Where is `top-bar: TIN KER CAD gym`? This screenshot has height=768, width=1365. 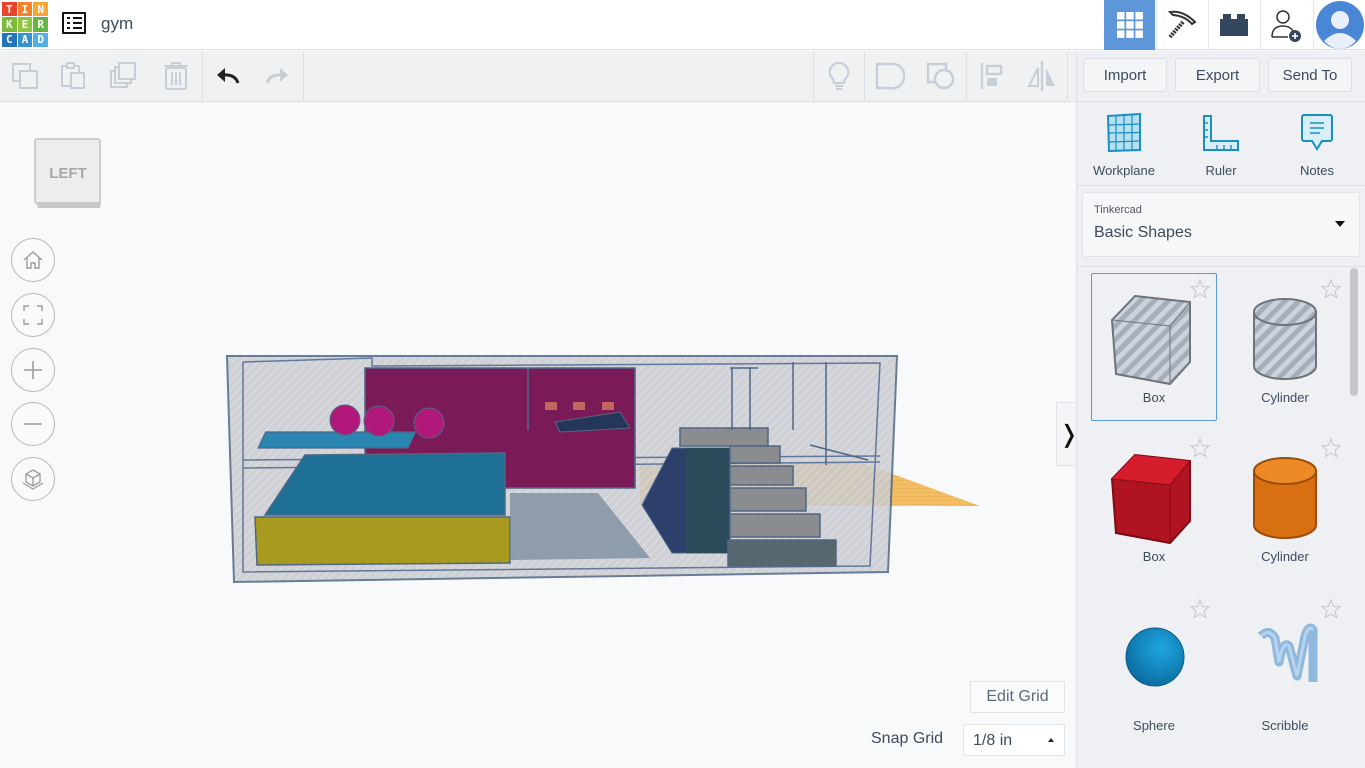 top-bar: TIN KER CAD gym is located at coordinates (682, 25).